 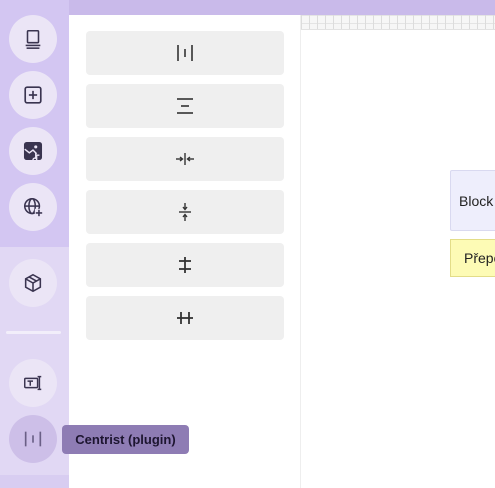 I want to click on canvas-block: Block, so click(x=472, y=200).